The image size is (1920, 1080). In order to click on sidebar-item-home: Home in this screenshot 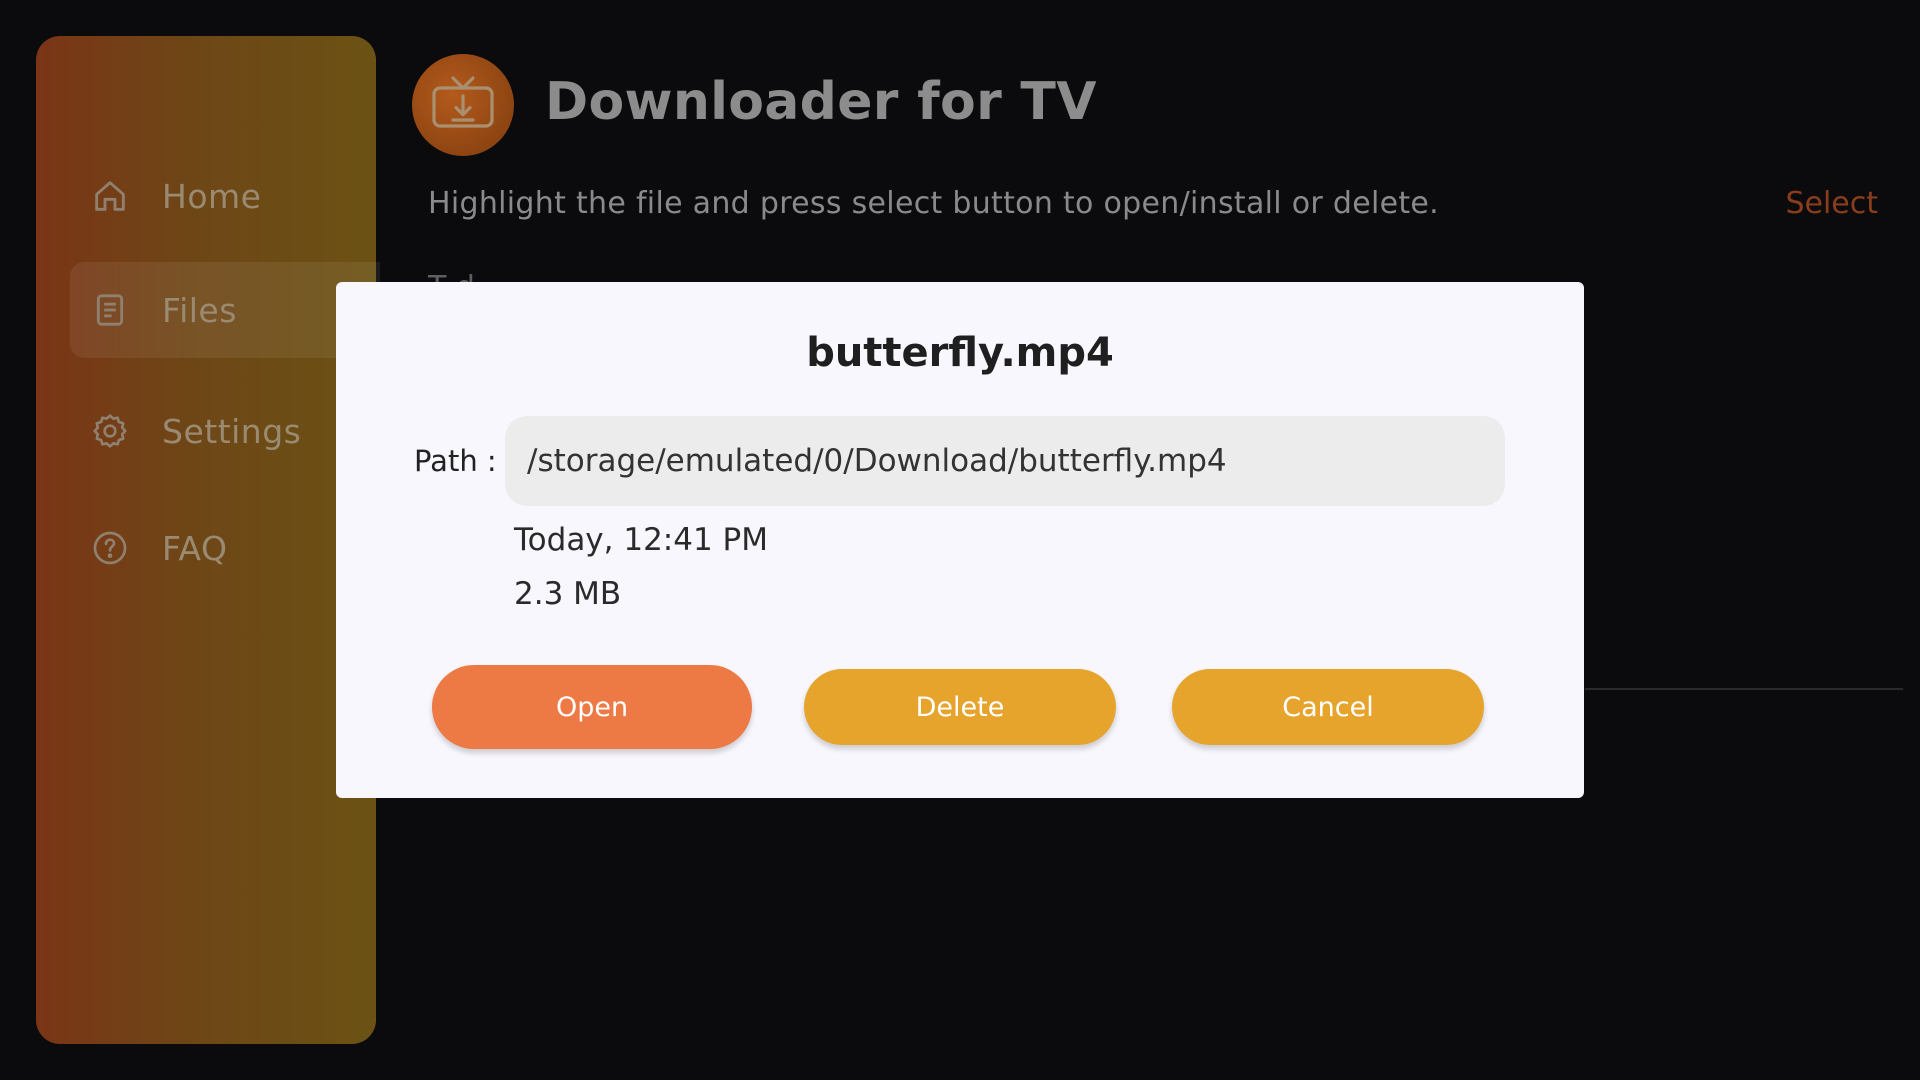, I will do `click(220, 196)`.